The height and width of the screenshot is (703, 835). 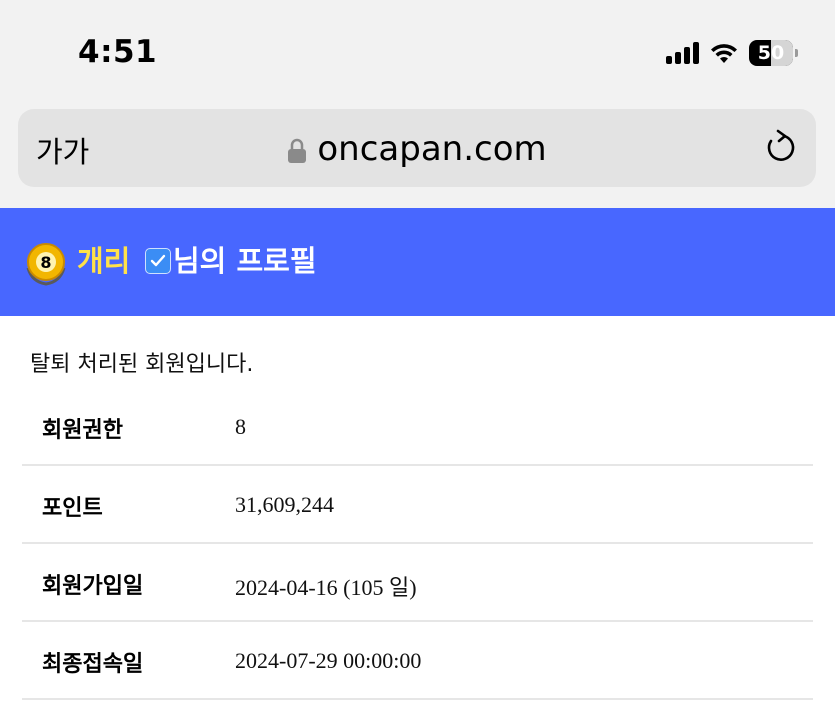 I want to click on level-badge-number: 8, so click(x=45, y=262).